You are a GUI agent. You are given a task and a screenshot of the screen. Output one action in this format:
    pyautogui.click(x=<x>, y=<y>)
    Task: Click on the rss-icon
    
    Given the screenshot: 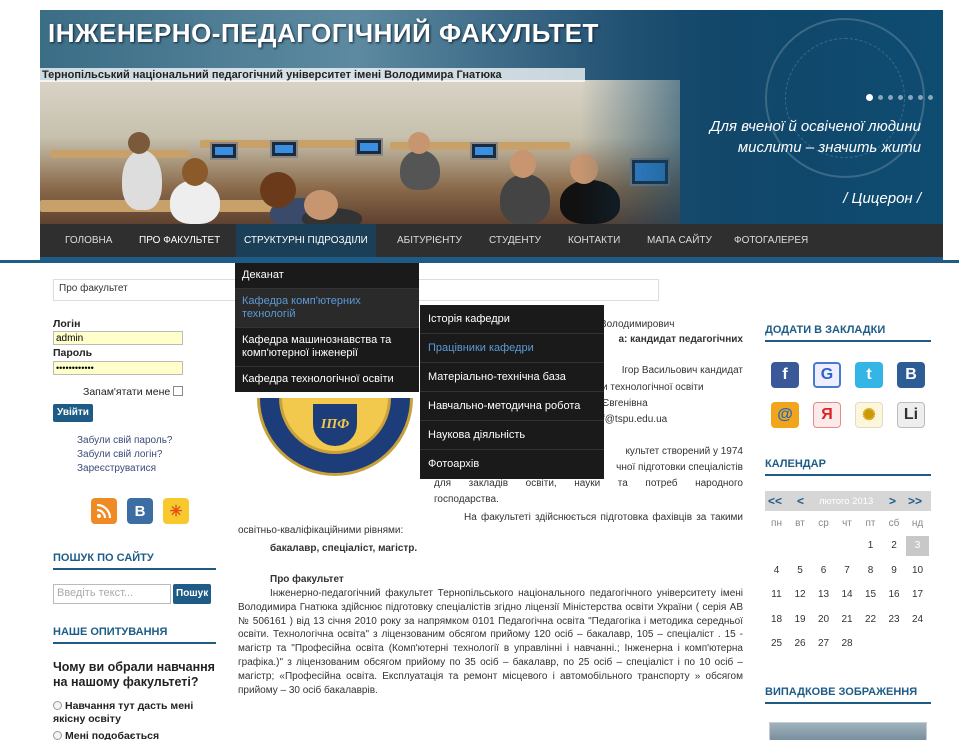 What is the action you would take?
    pyautogui.click(x=104, y=511)
    